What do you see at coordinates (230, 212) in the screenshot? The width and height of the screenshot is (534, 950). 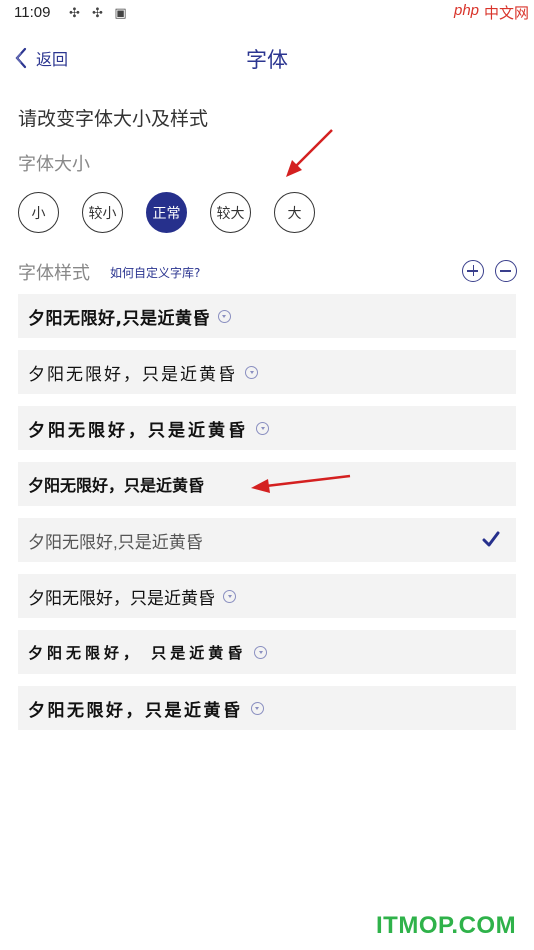 I see `size-option-larger: 较大` at bounding box center [230, 212].